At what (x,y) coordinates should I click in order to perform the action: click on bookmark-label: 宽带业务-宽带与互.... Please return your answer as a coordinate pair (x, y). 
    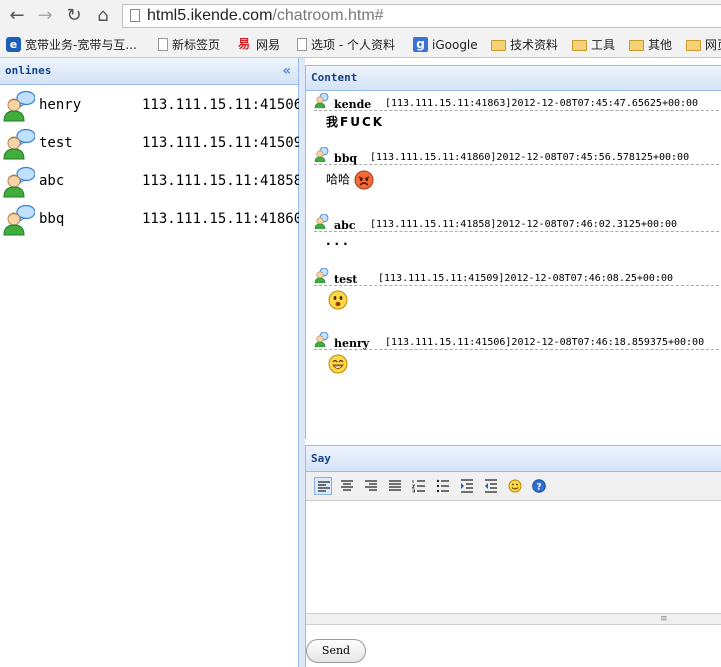
    Looking at the image, I should click on (81, 45).